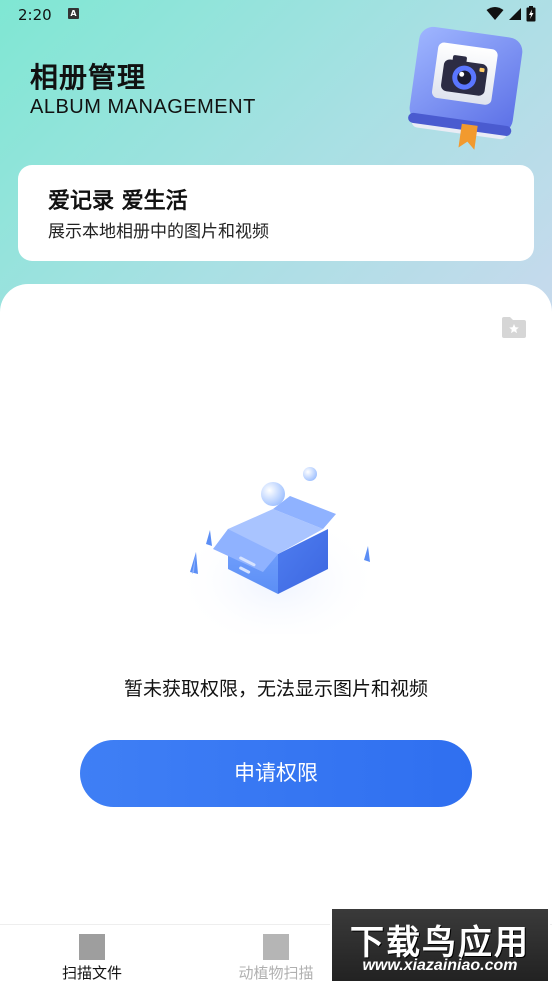  What do you see at coordinates (118, 201) in the screenshot?
I see `info-card-title: 爱记录 爱生活` at bounding box center [118, 201].